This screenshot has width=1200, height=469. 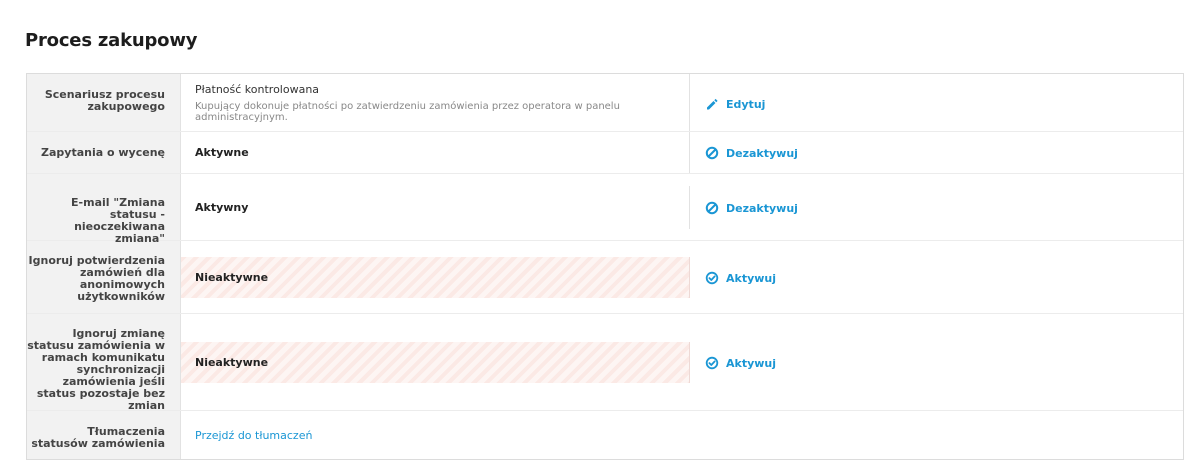 I want to click on status-value: Aktywny, so click(x=222, y=207).